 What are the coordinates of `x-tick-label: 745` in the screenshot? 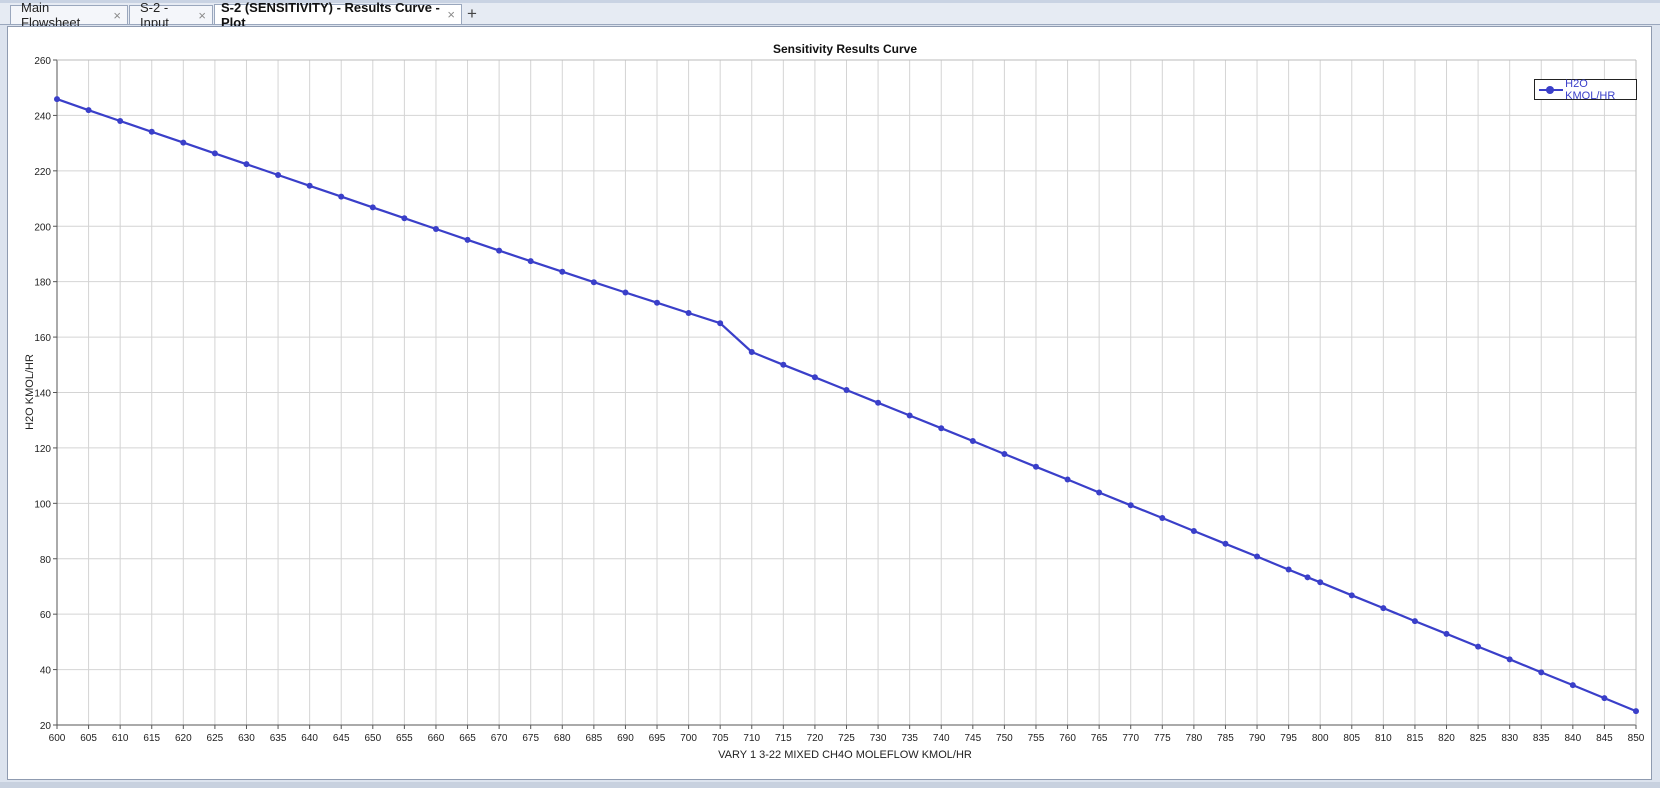 It's located at (972, 738).